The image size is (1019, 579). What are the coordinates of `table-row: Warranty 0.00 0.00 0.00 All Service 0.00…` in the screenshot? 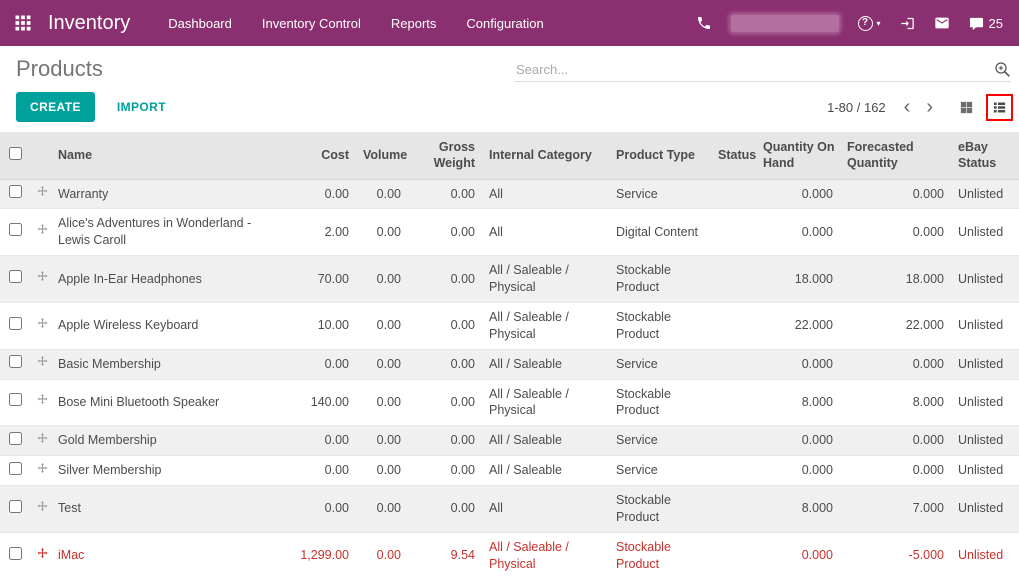 It's located at (509, 193).